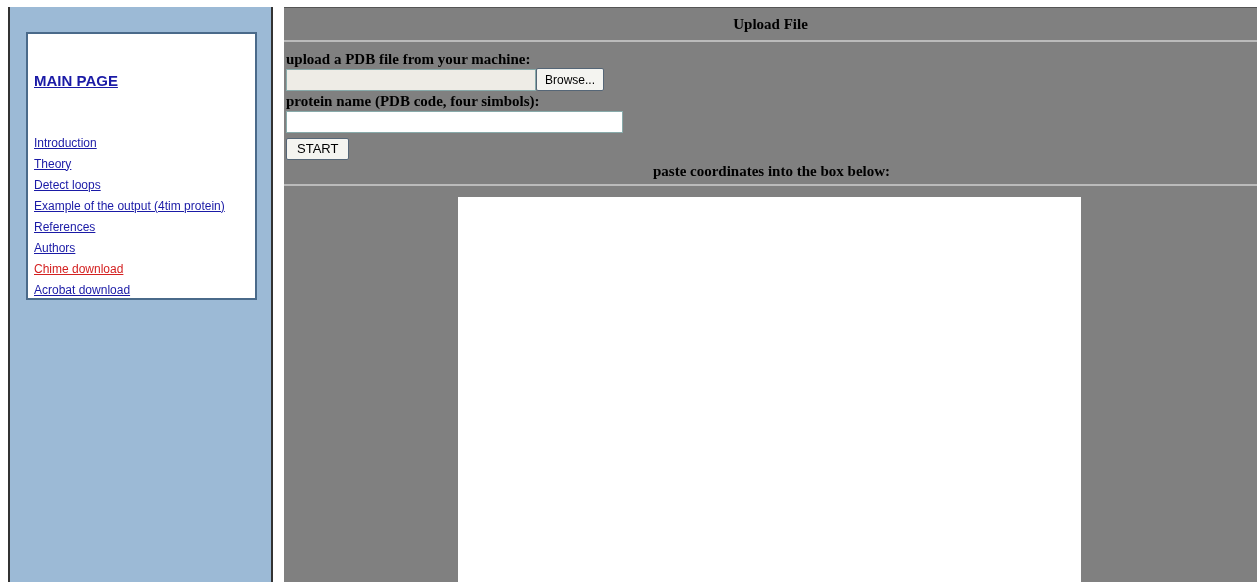  What do you see at coordinates (454, 122) in the screenshot?
I see `protein-name-field` at bounding box center [454, 122].